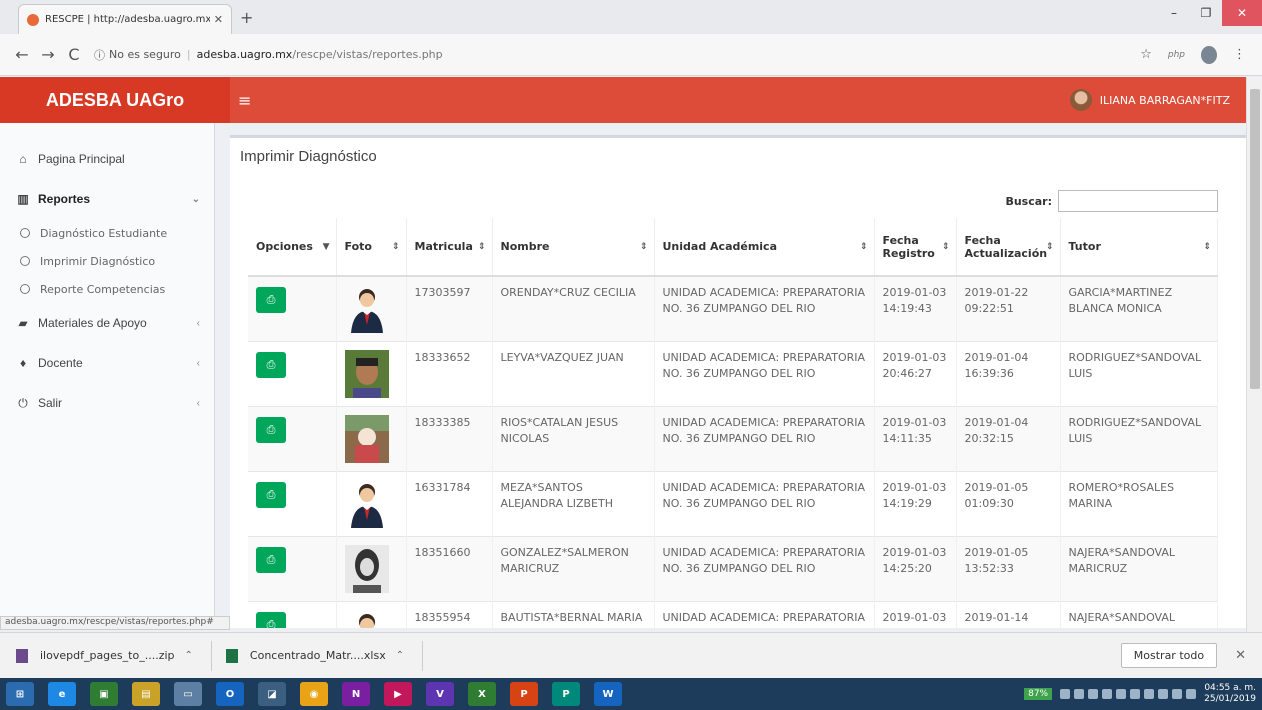  What do you see at coordinates (125, 19) in the screenshot?
I see `browser-tab: RESCPE | http://adesba.uagro.mx ✕` at bounding box center [125, 19].